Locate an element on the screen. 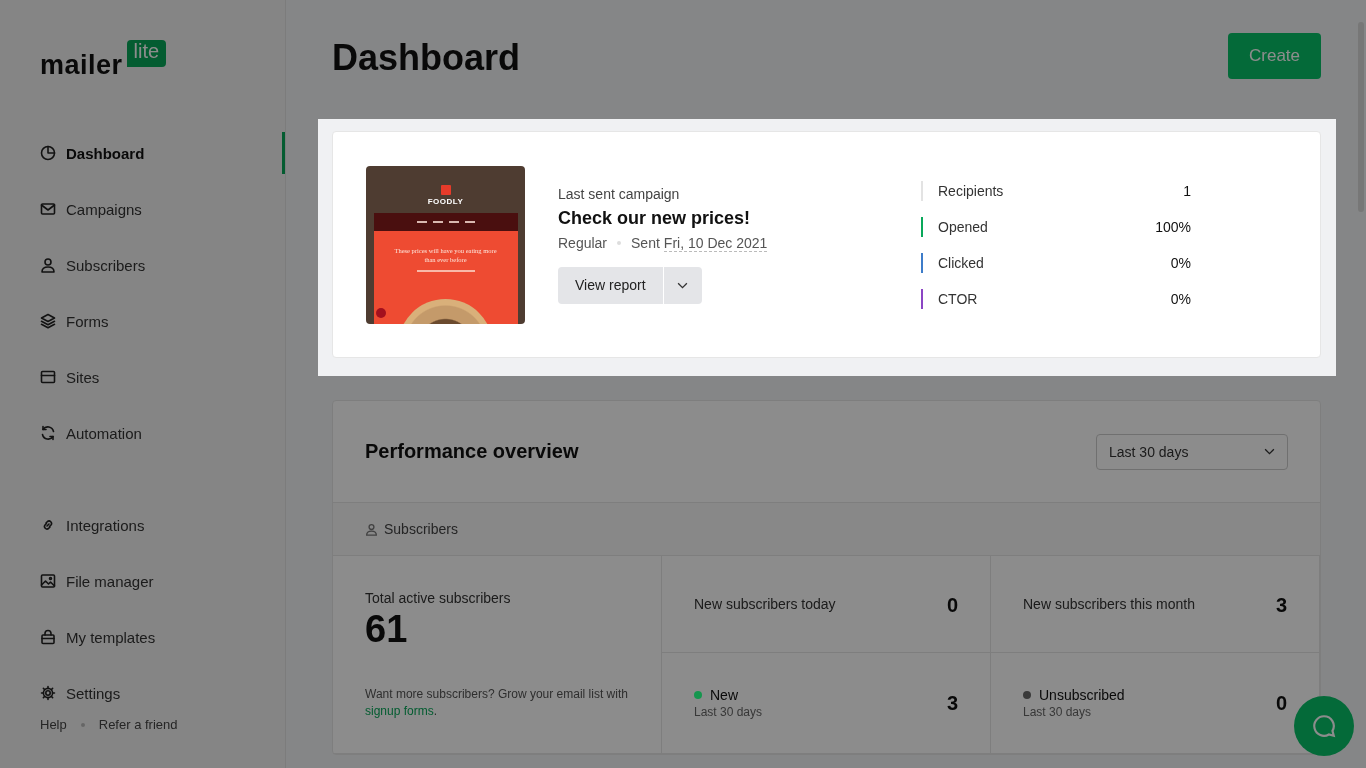 This screenshot has height=768, width=1366. preview-brand: FOODLY is located at coordinates (445, 201).